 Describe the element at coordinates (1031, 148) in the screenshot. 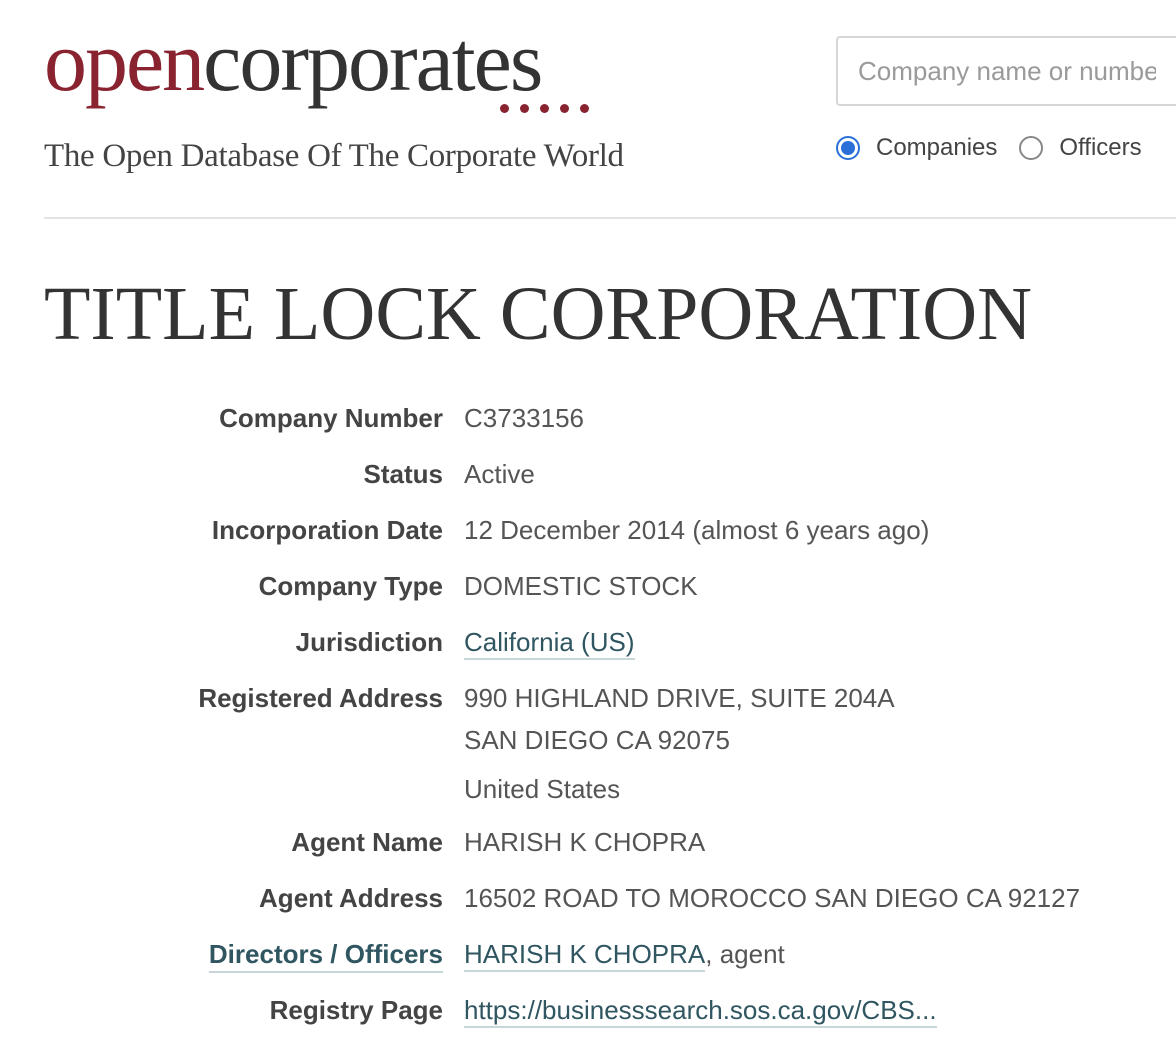

I see `officers-radio` at that location.